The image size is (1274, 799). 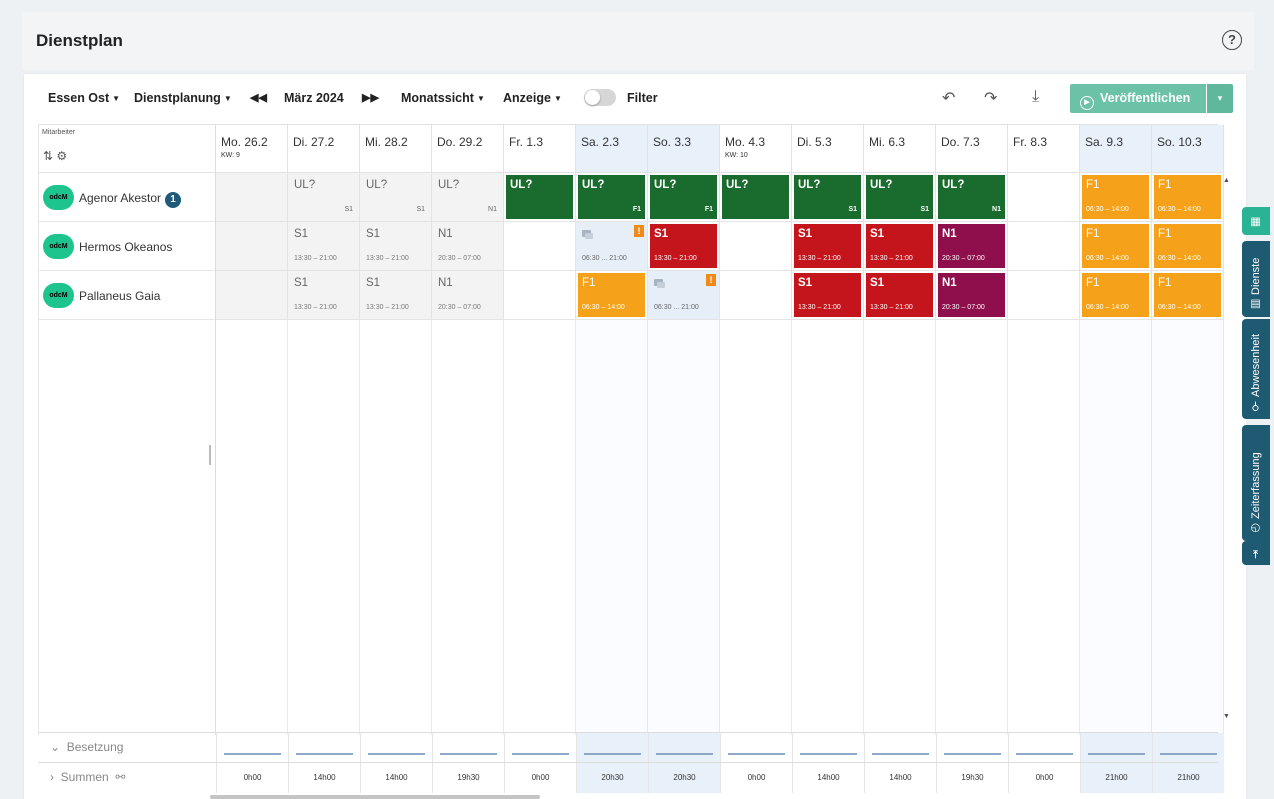 What do you see at coordinates (127, 295) in the screenshot?
I see `employee-row: odcM Pallaneus Gaia` at bounding box center [127, 295].